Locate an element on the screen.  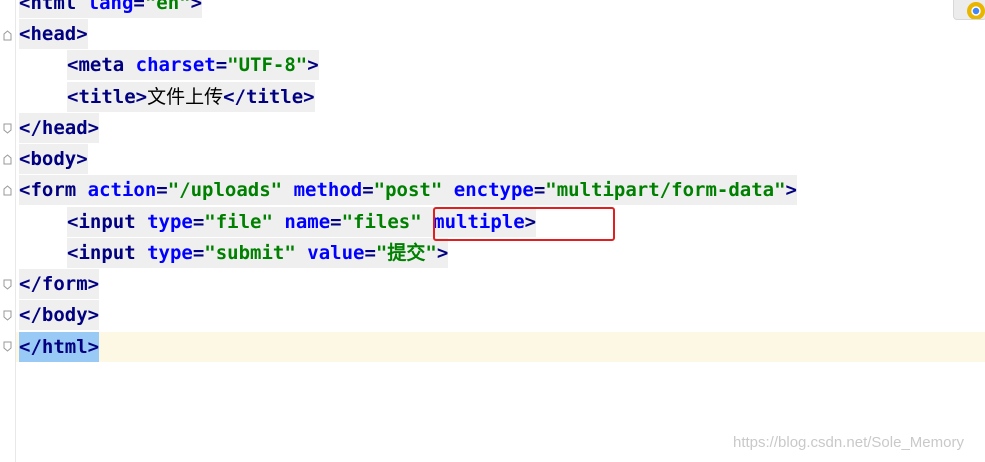
code-line: </body> is located at coordinates (59, 315).